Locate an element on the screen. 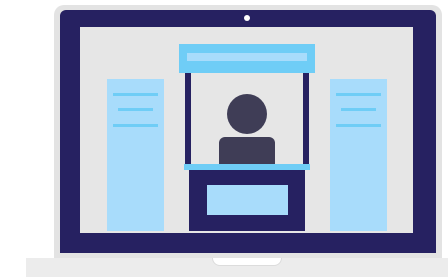 This screenshot has width=448, height=277. booth-post-left is located at coordinates (188, 119).